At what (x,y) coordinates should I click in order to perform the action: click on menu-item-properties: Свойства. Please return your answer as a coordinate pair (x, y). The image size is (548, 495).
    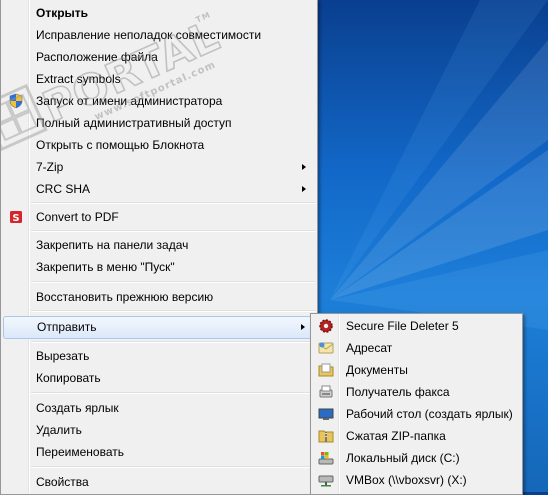
    Looking at the image, I should click on (159, 482).